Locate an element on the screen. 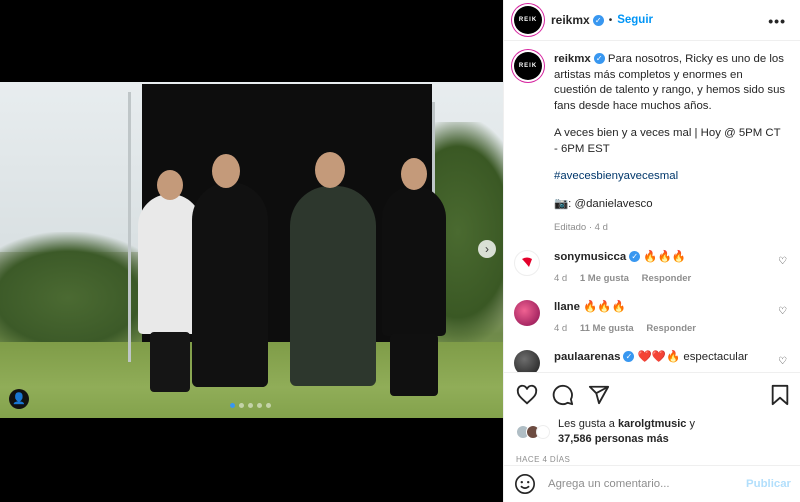 The image size is (800, 502). comment-likes: 1 Me gusta is located at coordinates (604, 278).